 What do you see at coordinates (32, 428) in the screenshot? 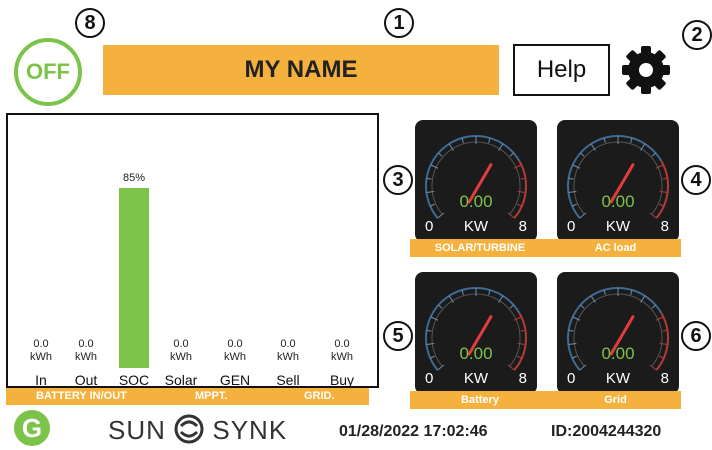
I see `g-logo: G` at bounding box center [32, 428].